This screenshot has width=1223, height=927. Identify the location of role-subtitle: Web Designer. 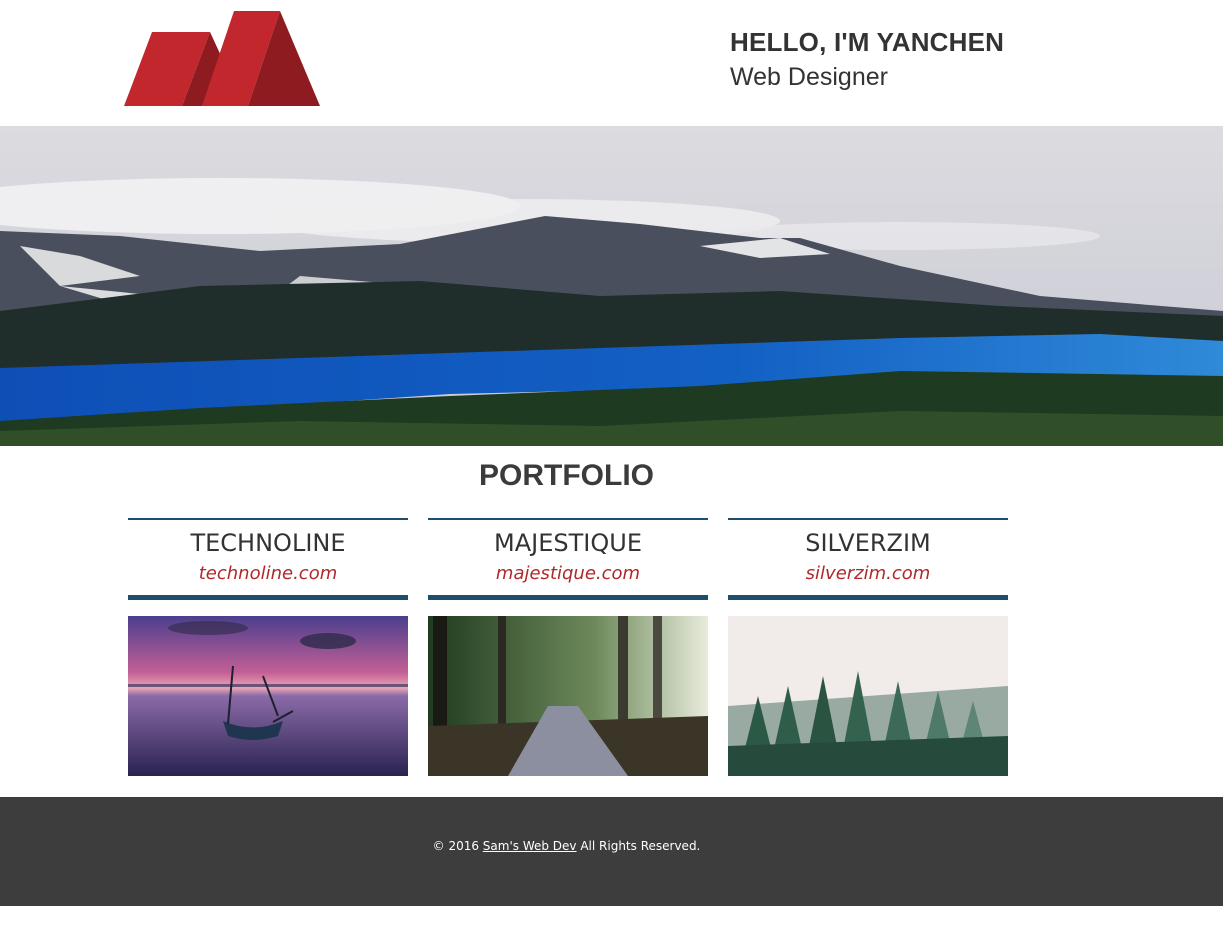
(809, 77).